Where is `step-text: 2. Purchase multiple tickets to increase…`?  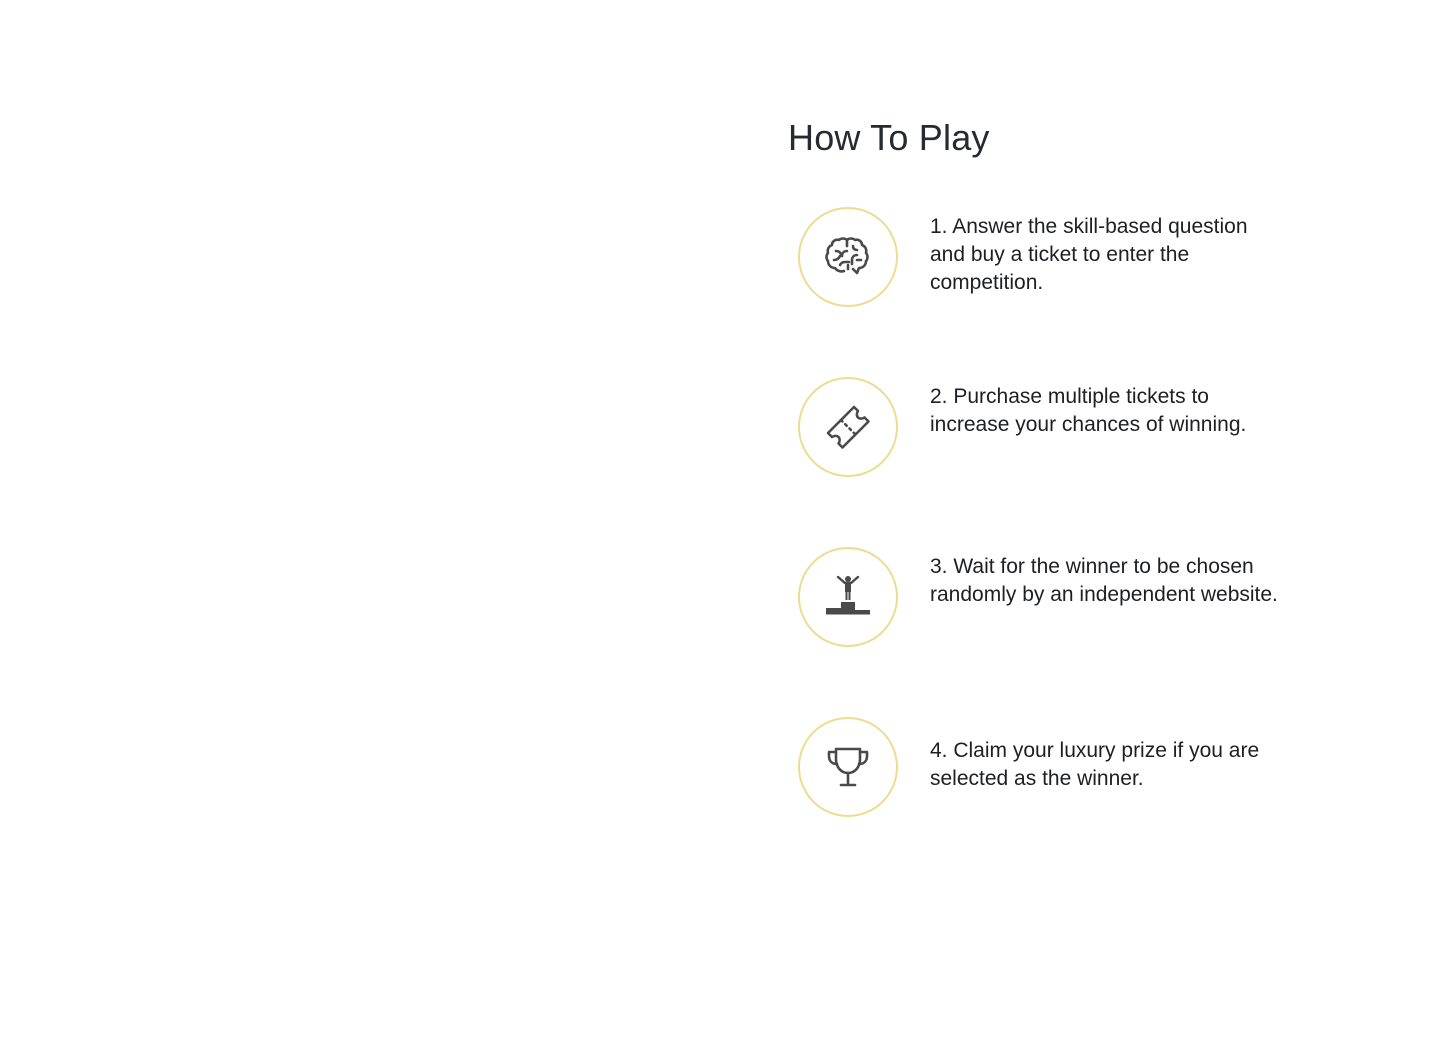 step-text: 2. Purchase multiple tickets to increase… is located at coordinates (1088, 410).